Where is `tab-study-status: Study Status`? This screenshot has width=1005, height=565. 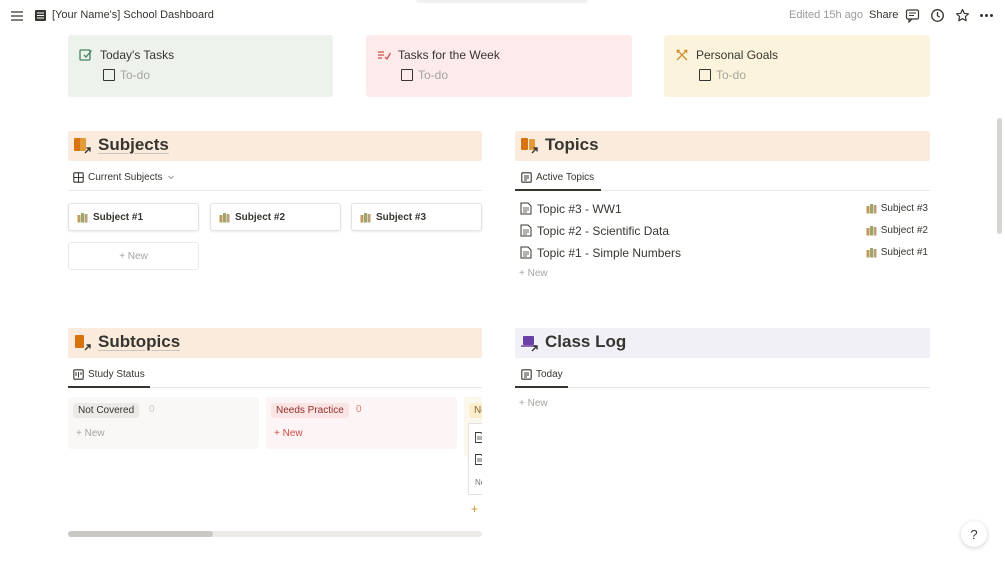
tab-study-status: Study Status is located at coordinates (109, 374).